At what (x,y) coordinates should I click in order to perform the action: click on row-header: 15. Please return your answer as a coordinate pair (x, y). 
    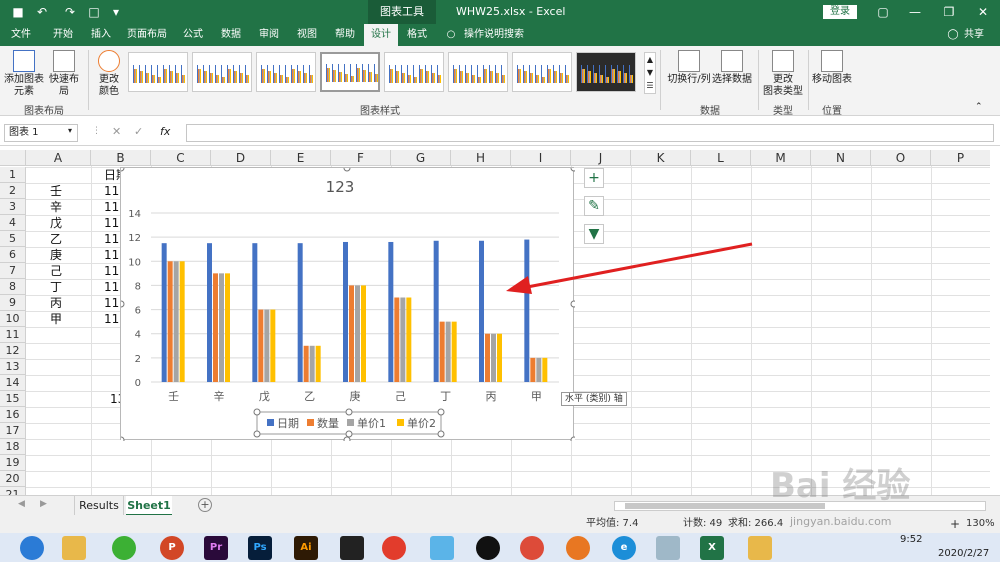
    Looking at the image, I should click on (13, 399).